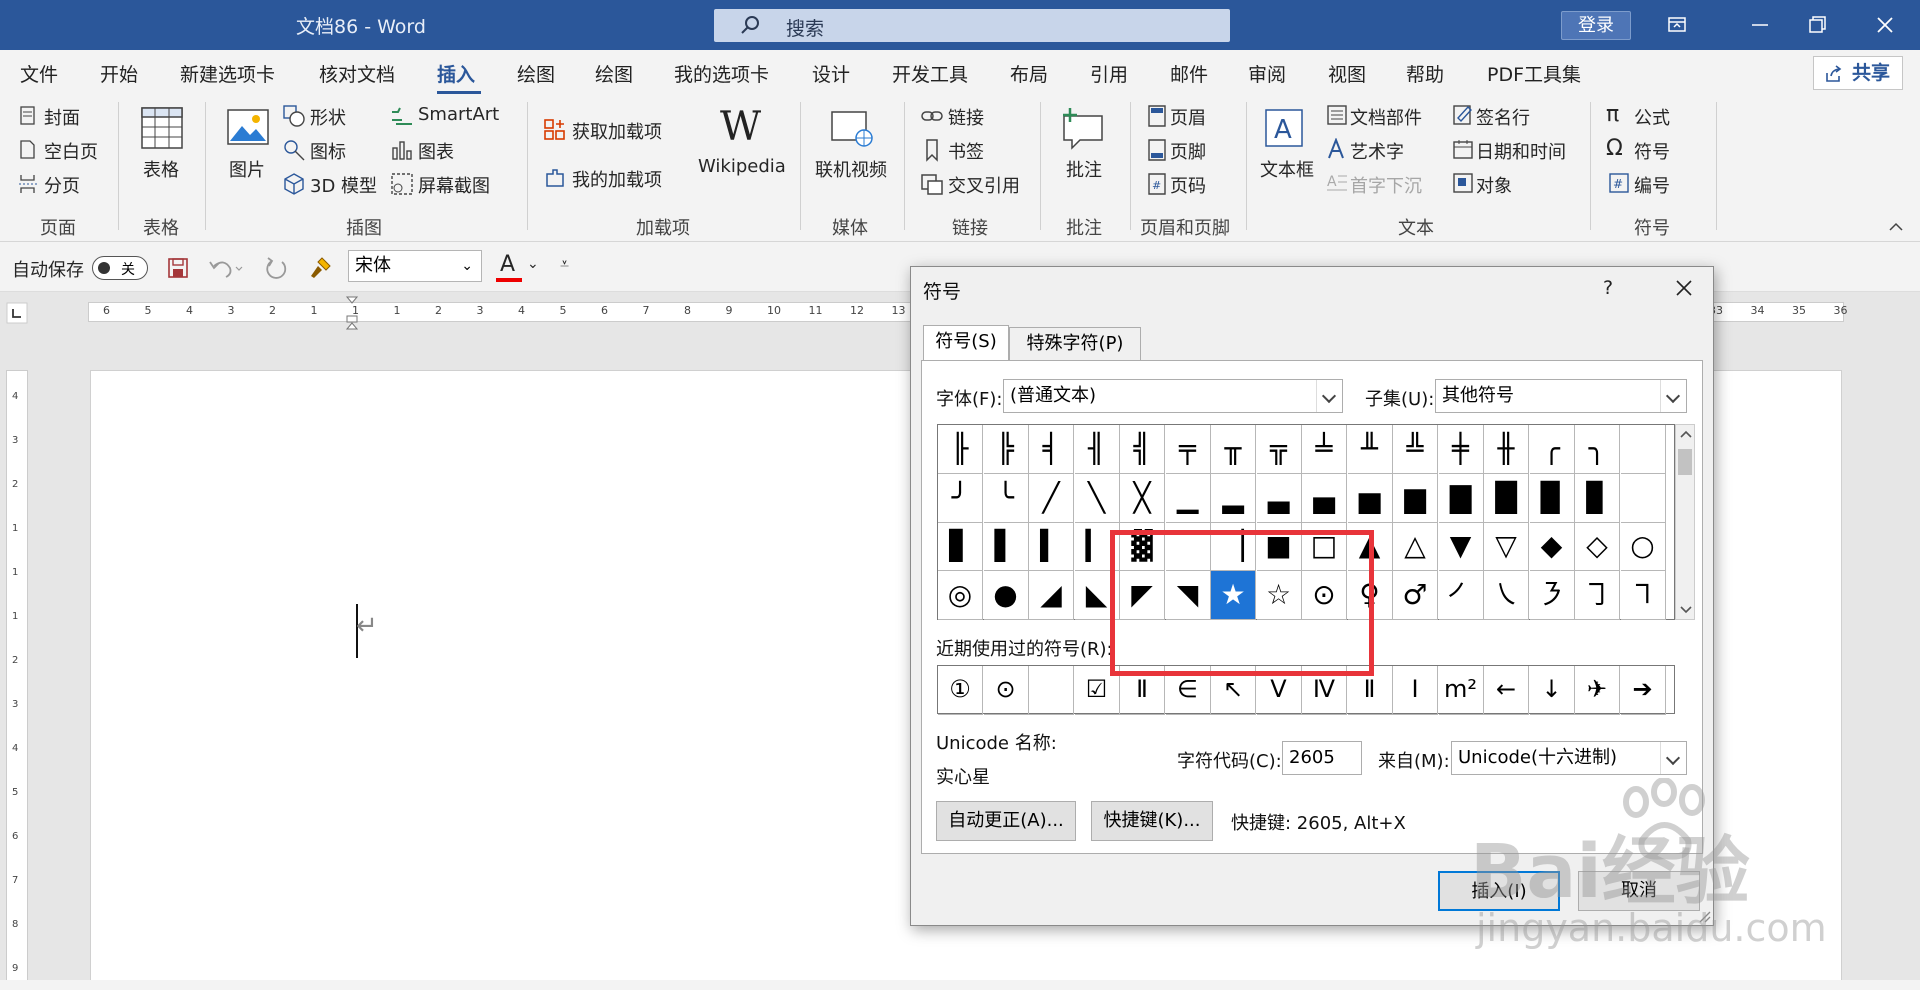 Image resolution: width=1920 pixels, height=990 pixels. Describe the element at coordinates (1006, 546) in the screenshot. I see `symbol-cell: ▌` at that location.